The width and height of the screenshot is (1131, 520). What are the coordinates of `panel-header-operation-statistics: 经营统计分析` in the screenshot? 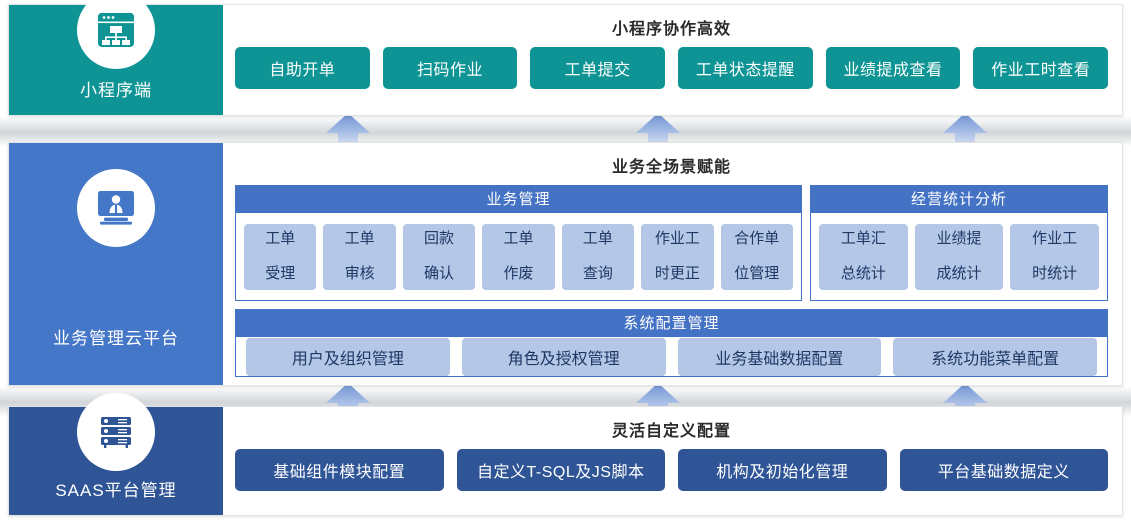 It's located at (959, 199).